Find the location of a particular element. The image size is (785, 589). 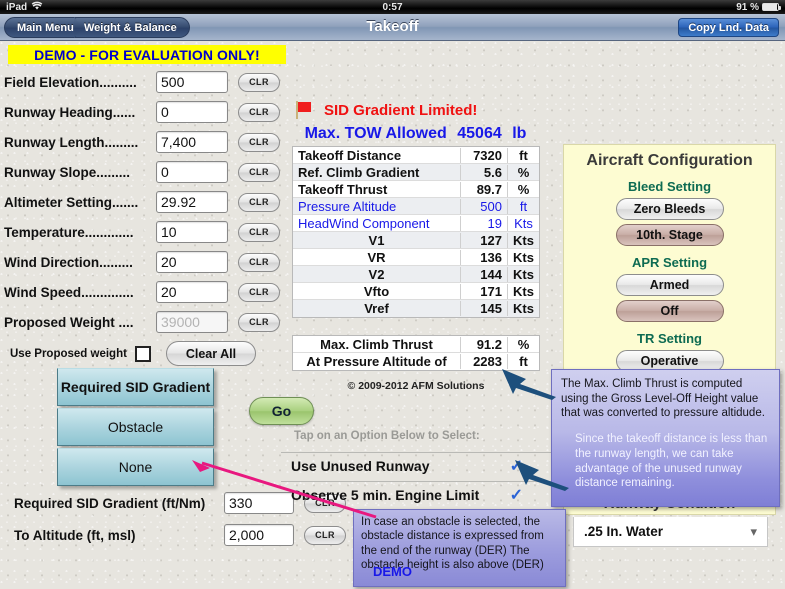

mode-button-obstacle: Obstacle is located at coordinates (135, 427).